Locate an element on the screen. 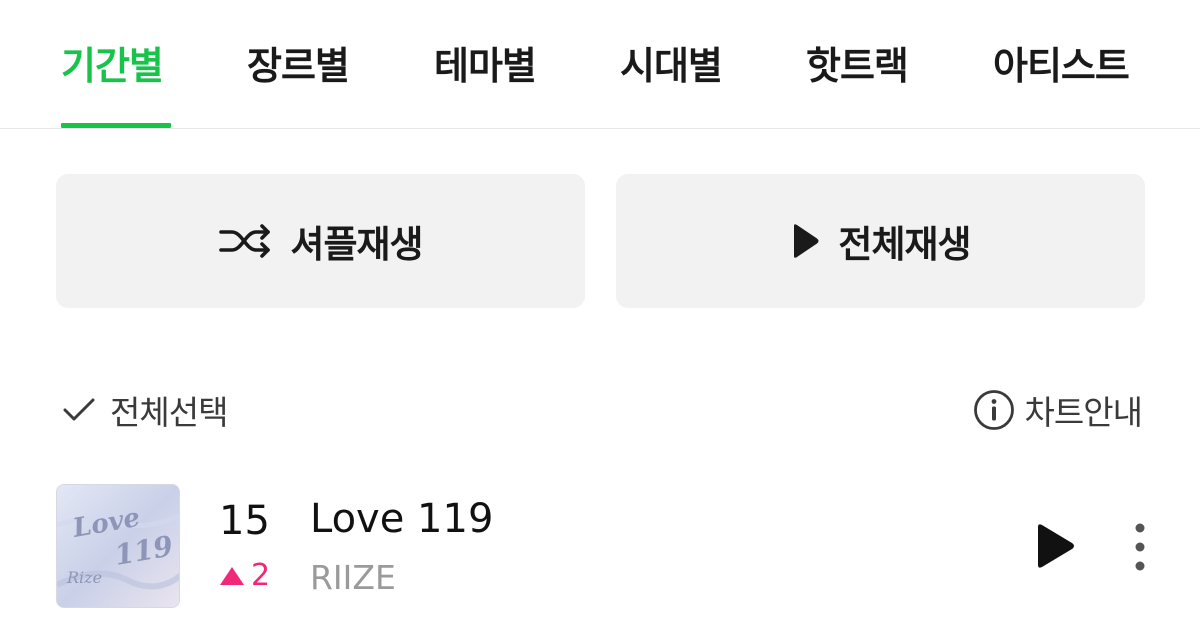 This screenshot has width=1200, height=636. check-icon is located at coordinates (79, 409).